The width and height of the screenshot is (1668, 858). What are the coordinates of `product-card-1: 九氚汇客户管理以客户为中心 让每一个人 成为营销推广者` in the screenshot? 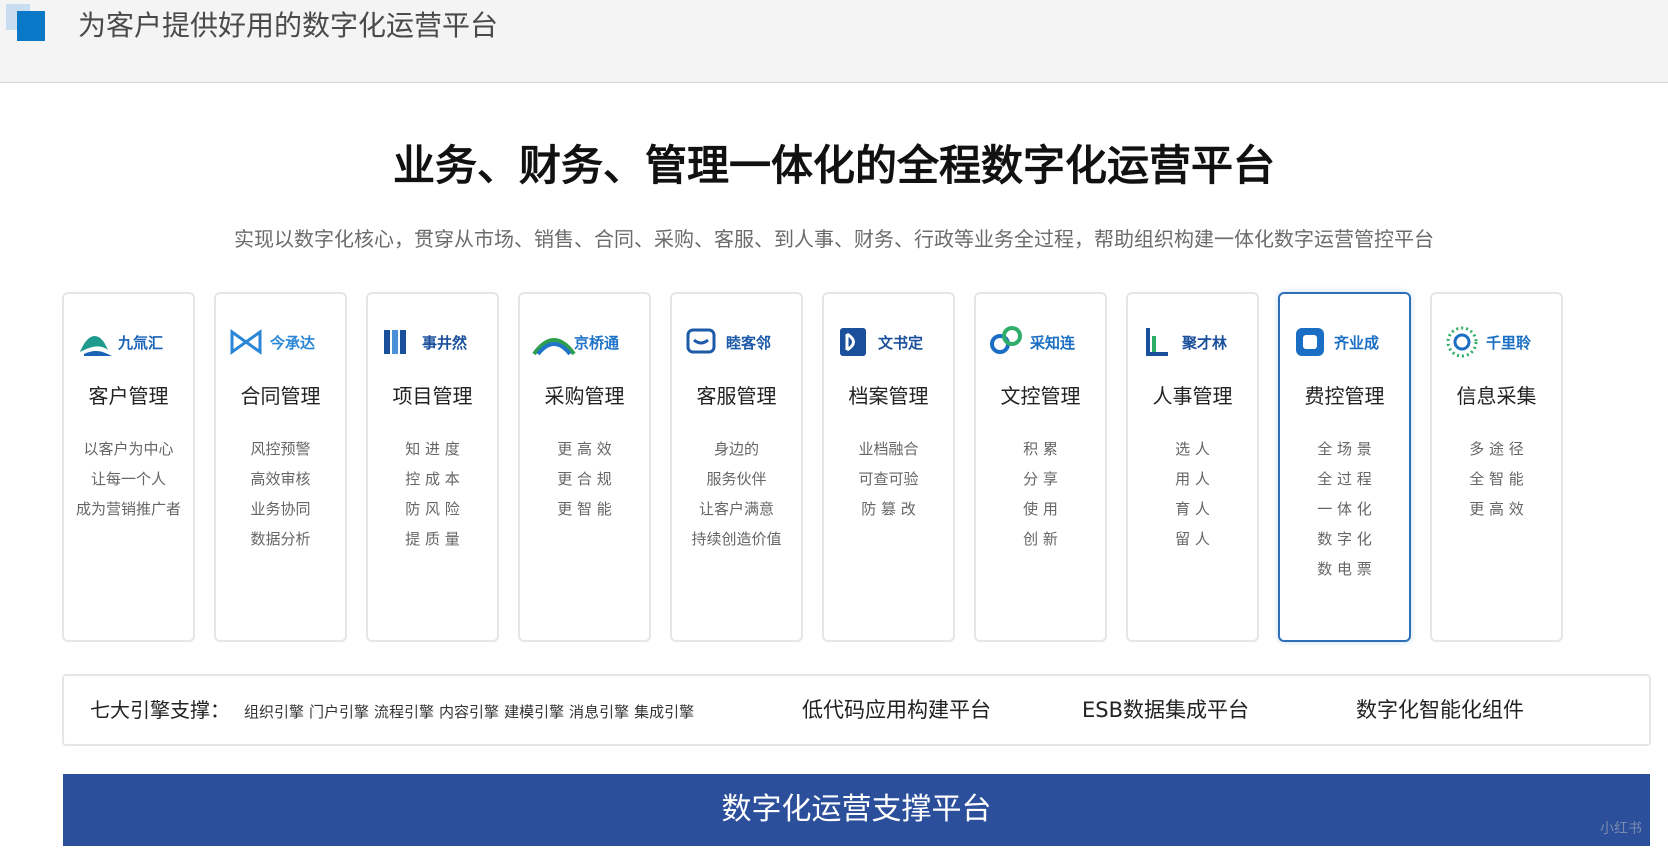 It's located at (128, 467).